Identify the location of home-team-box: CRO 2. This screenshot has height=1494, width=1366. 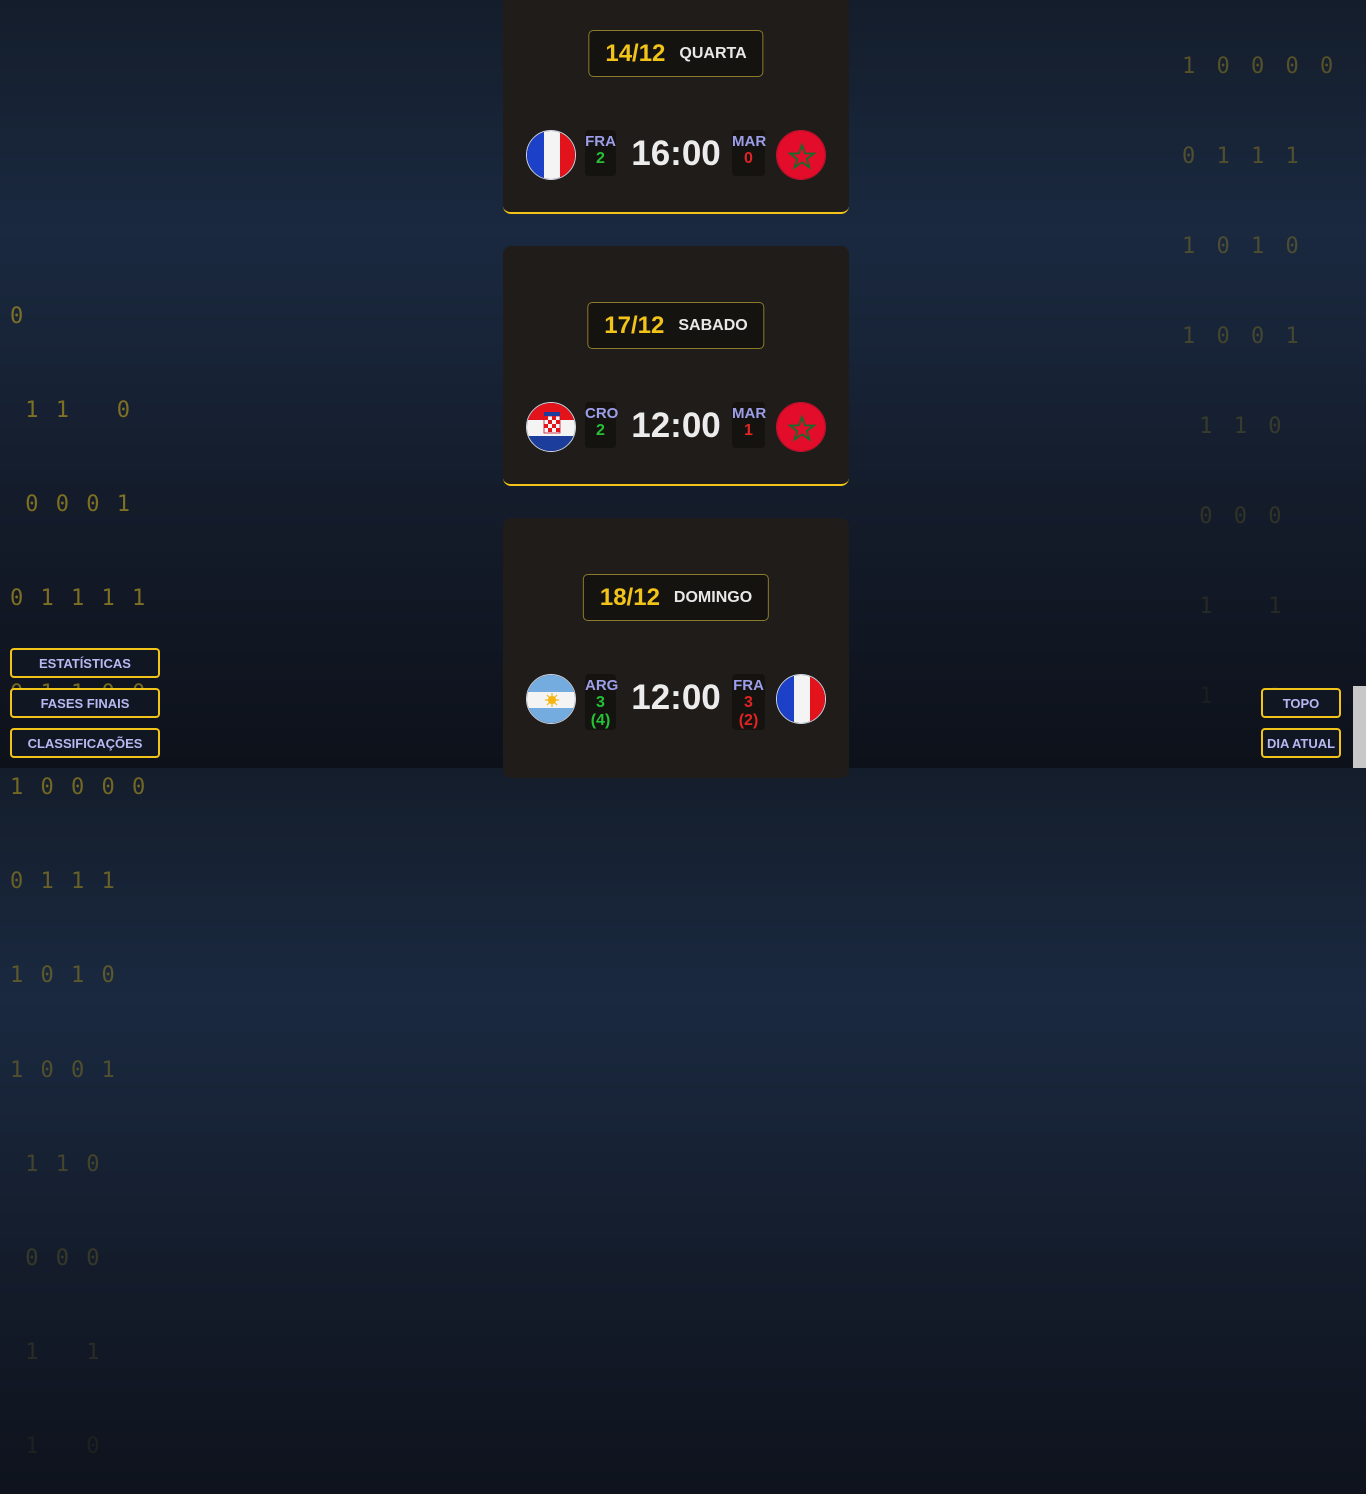
(602, 425).